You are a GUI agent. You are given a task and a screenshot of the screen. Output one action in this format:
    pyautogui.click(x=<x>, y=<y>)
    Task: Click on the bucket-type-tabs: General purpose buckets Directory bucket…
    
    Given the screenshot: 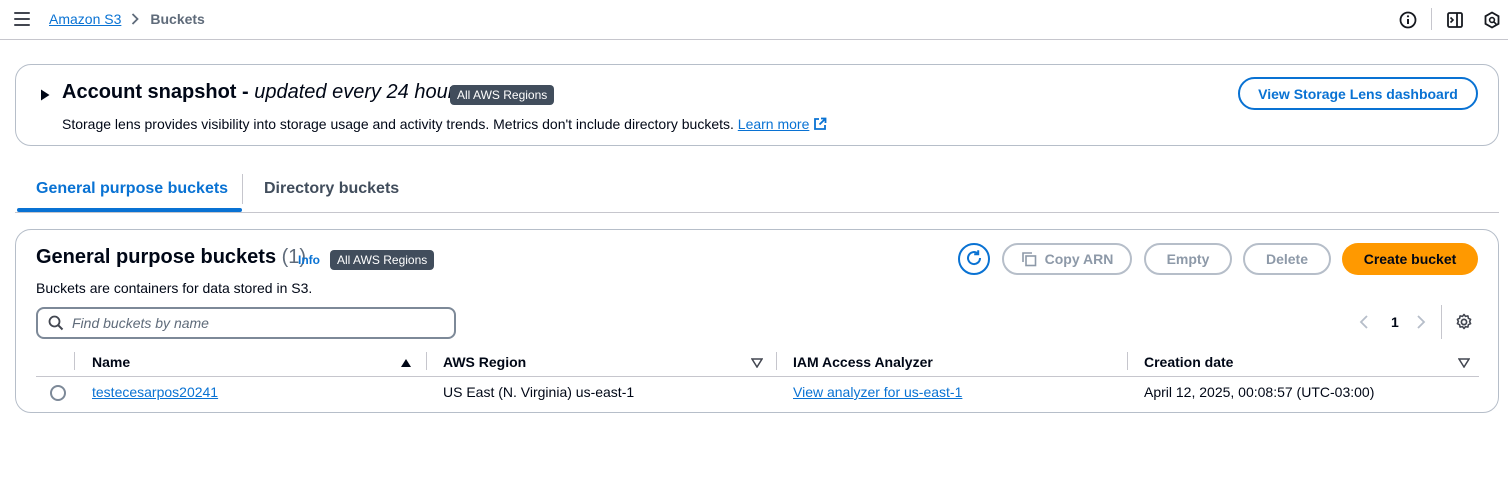 What is the action you would take?
    pyautogui.click(x=757, y=190)
    